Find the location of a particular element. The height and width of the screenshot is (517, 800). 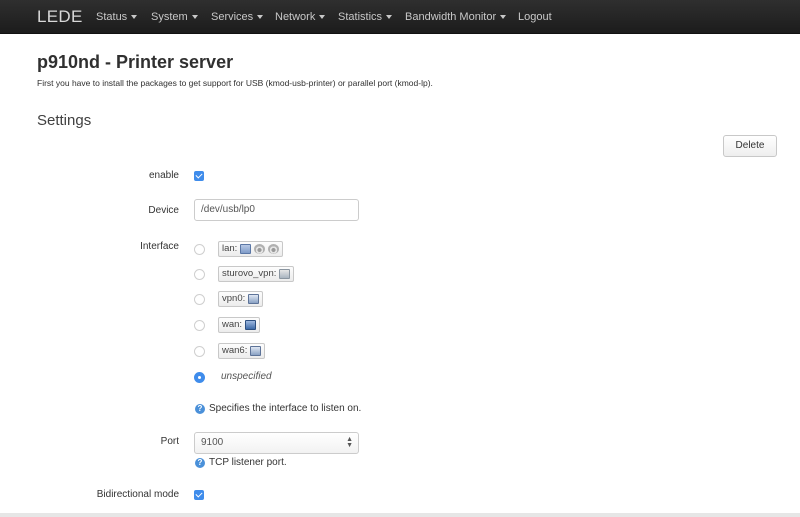

interface-radio-wan is located at coordinates (199, 325).